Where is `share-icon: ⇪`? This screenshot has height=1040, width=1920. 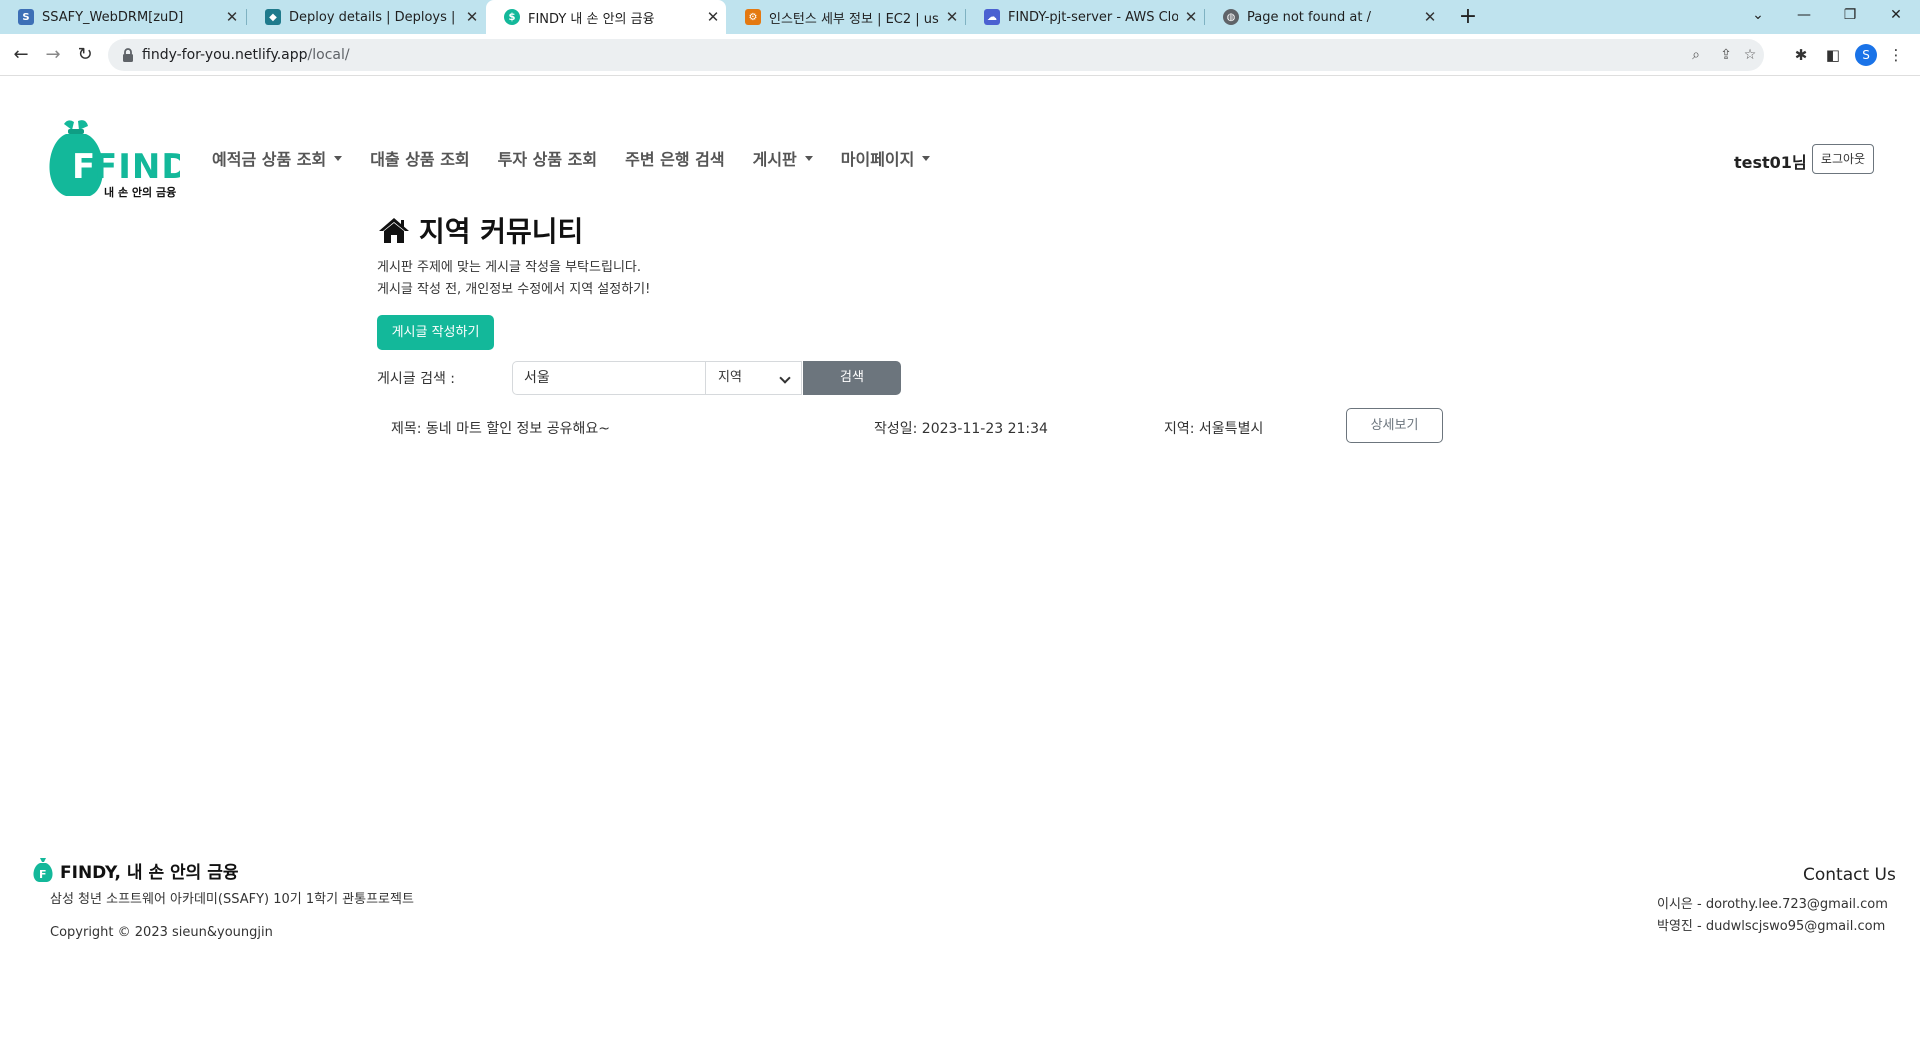
share-icon: ⇪ is located at coordinates (1726, 55).